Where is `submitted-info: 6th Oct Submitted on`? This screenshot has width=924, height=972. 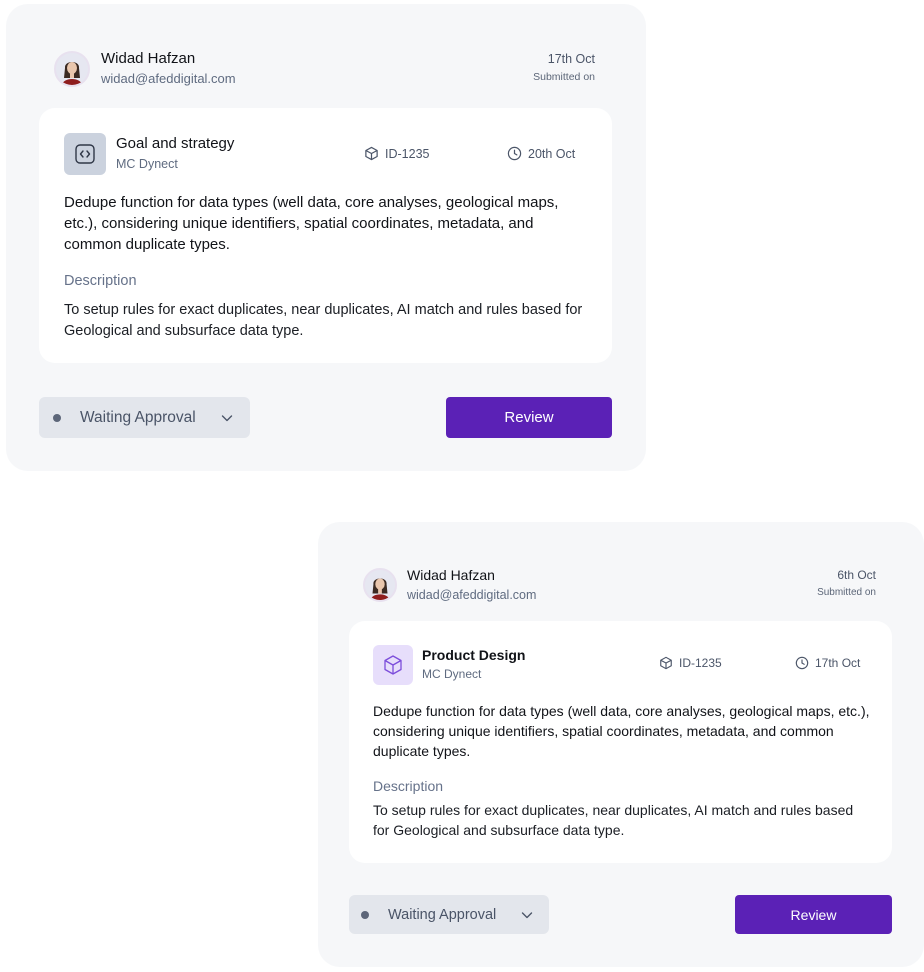 submitted-info: 6th Oct Submitted on is located at coordinates (846, 583).